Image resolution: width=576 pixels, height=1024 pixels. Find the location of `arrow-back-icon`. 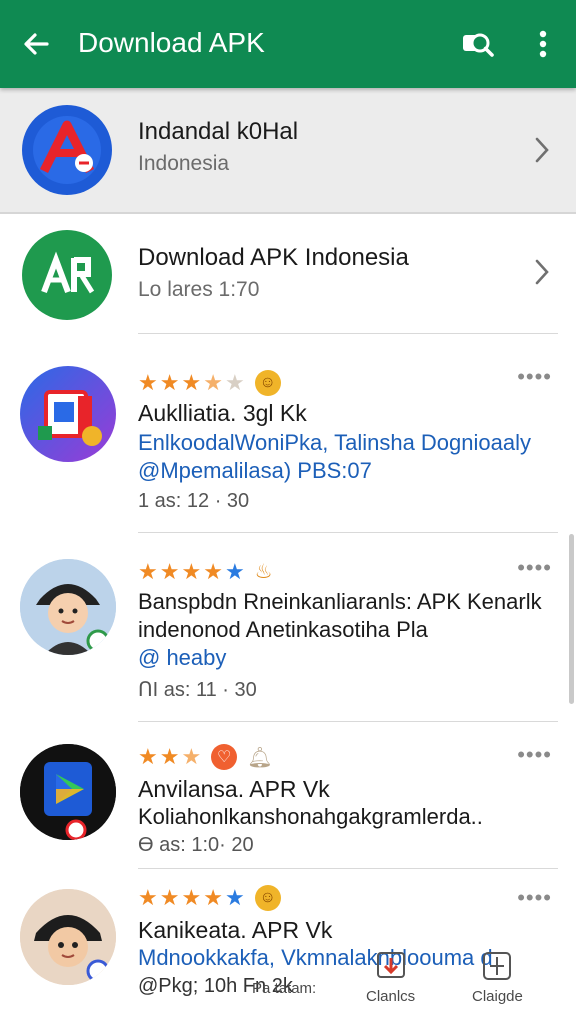

arrow-back-icon is located at coordinates (36, 44).